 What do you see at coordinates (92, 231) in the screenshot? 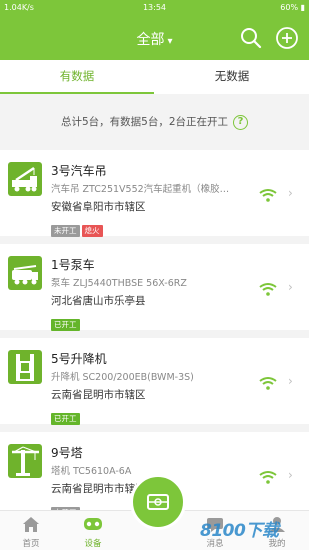
I see `status-badge: 熄火` at bounding box center [92, 231].